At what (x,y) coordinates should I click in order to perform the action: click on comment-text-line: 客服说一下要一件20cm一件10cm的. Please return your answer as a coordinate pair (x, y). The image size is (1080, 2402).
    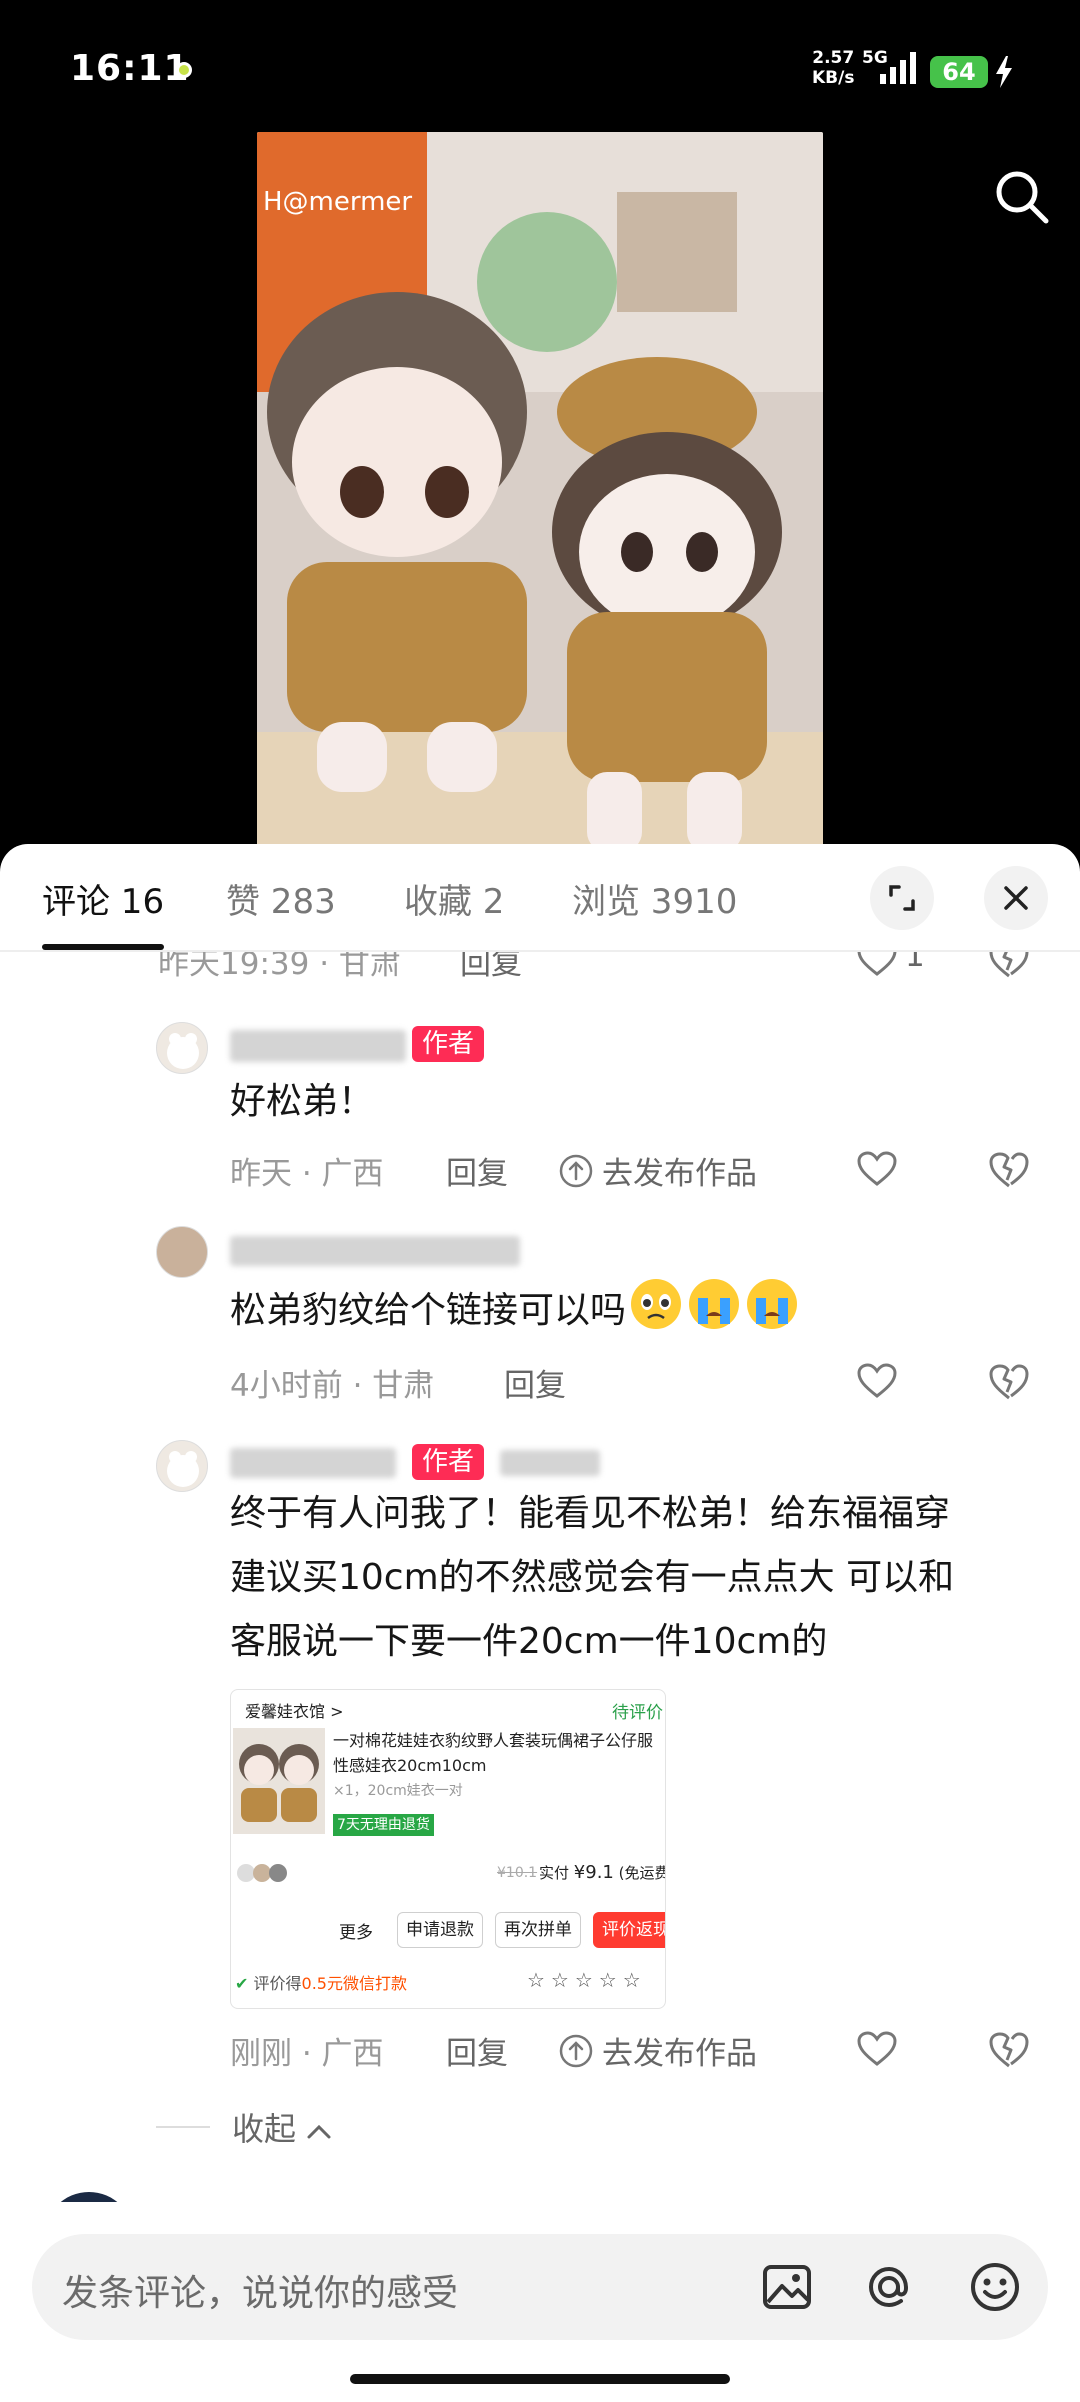
    Looking at the image, I should click on (529, 1641).